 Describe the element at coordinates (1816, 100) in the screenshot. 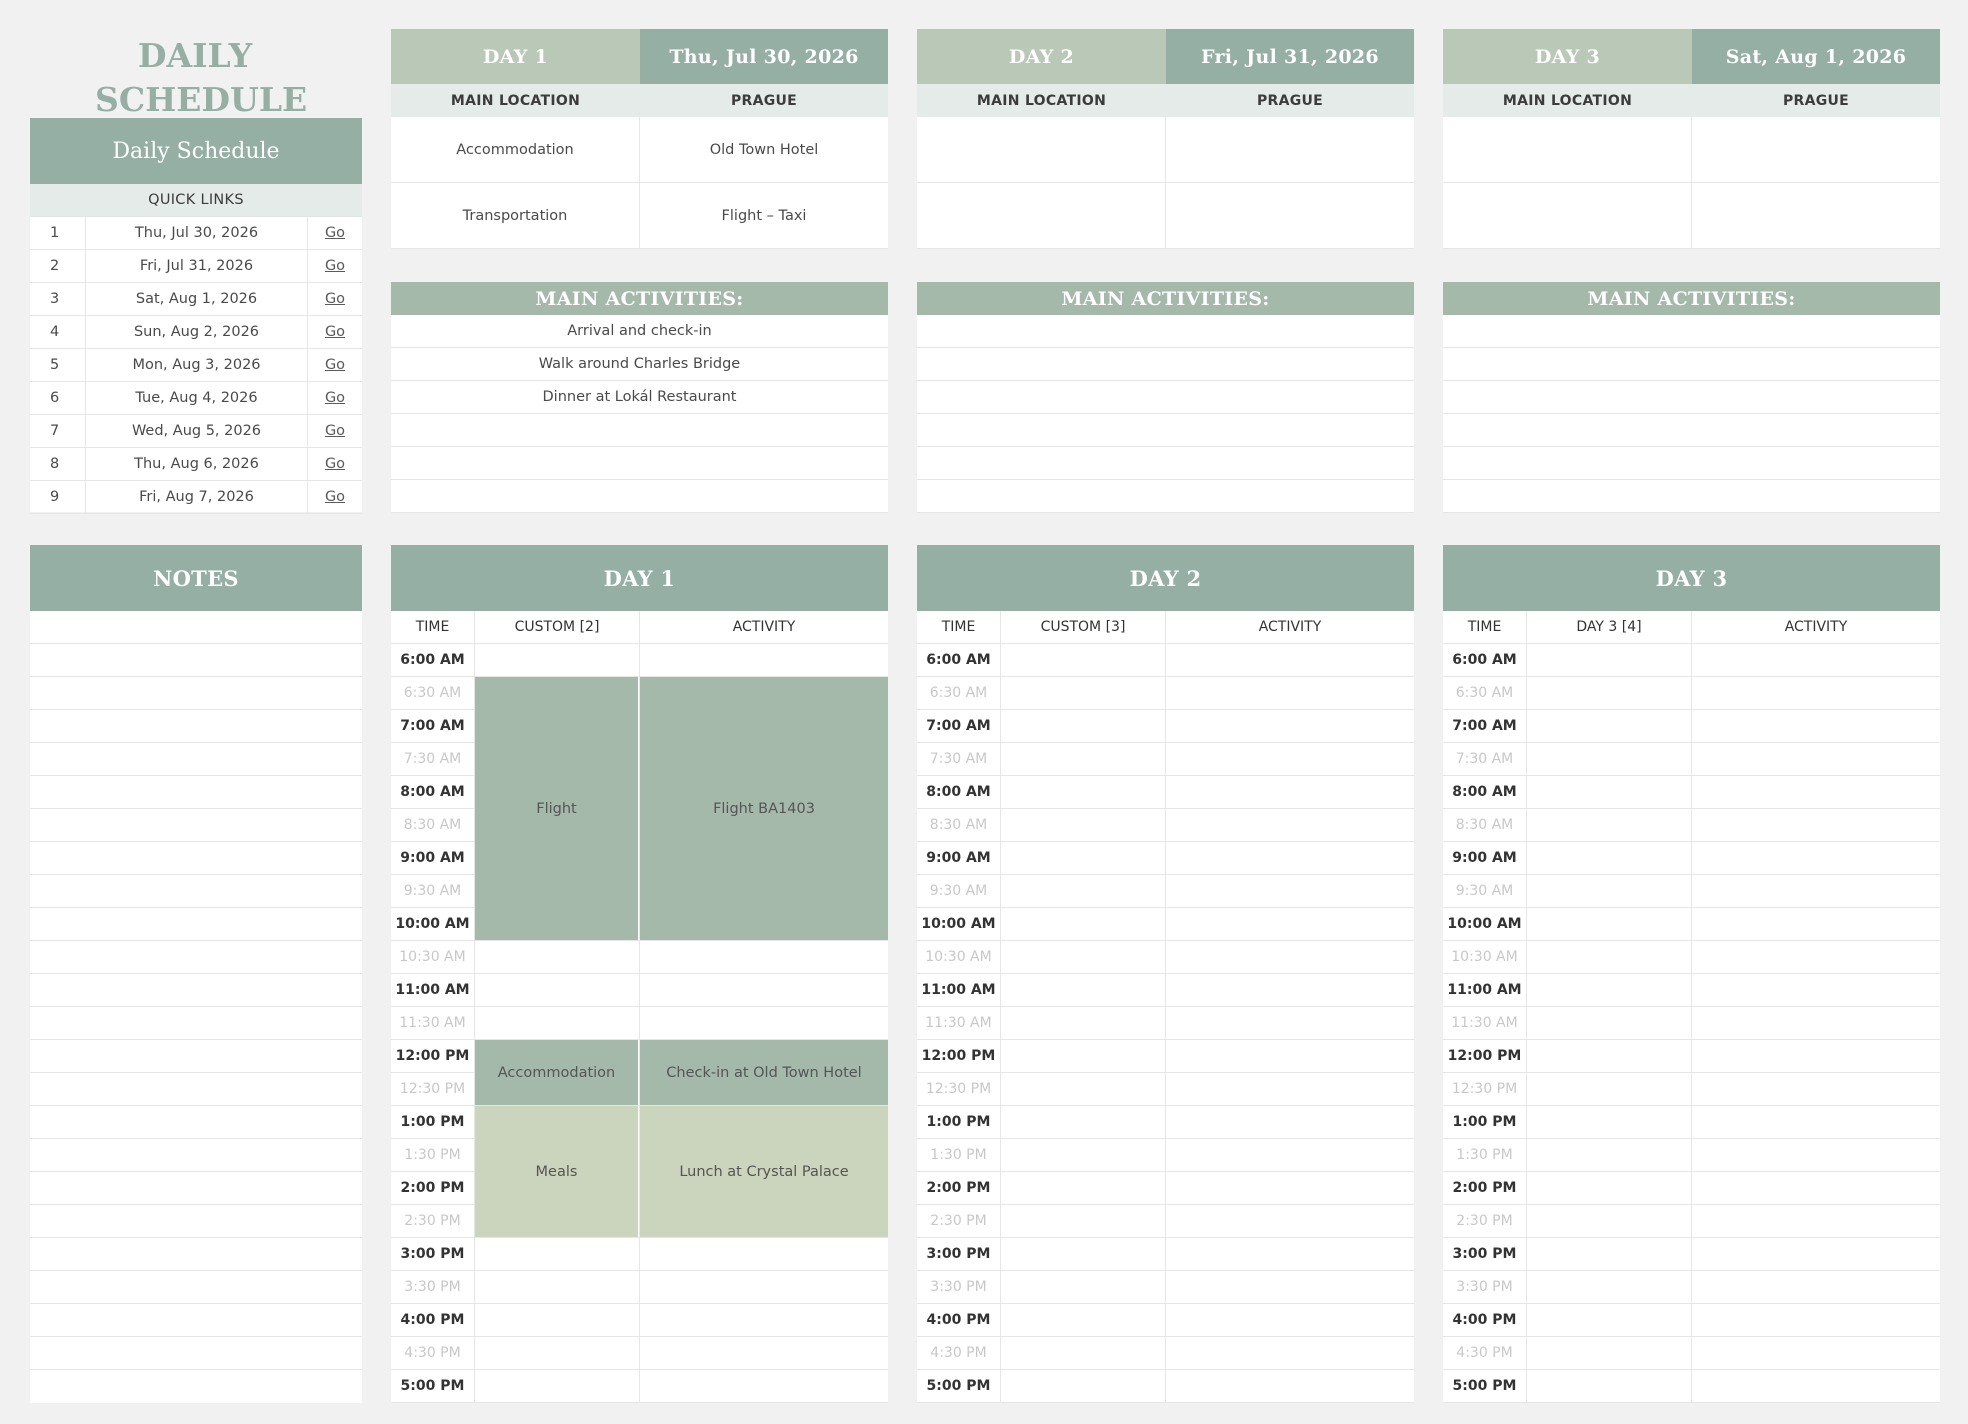

I see `main-location-value: PRAGUE` at that location.